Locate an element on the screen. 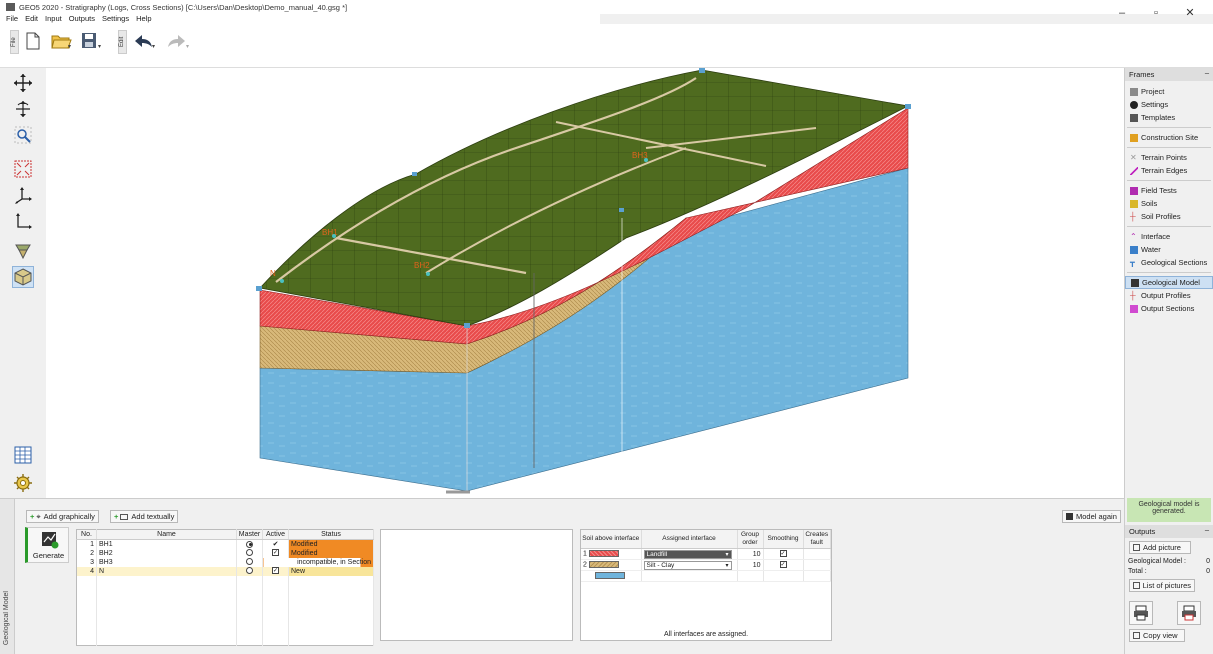 The width and height of the screenshot is (1213, 654). geological-sections-icon: ┳ is located at coordinates (1132, 262).